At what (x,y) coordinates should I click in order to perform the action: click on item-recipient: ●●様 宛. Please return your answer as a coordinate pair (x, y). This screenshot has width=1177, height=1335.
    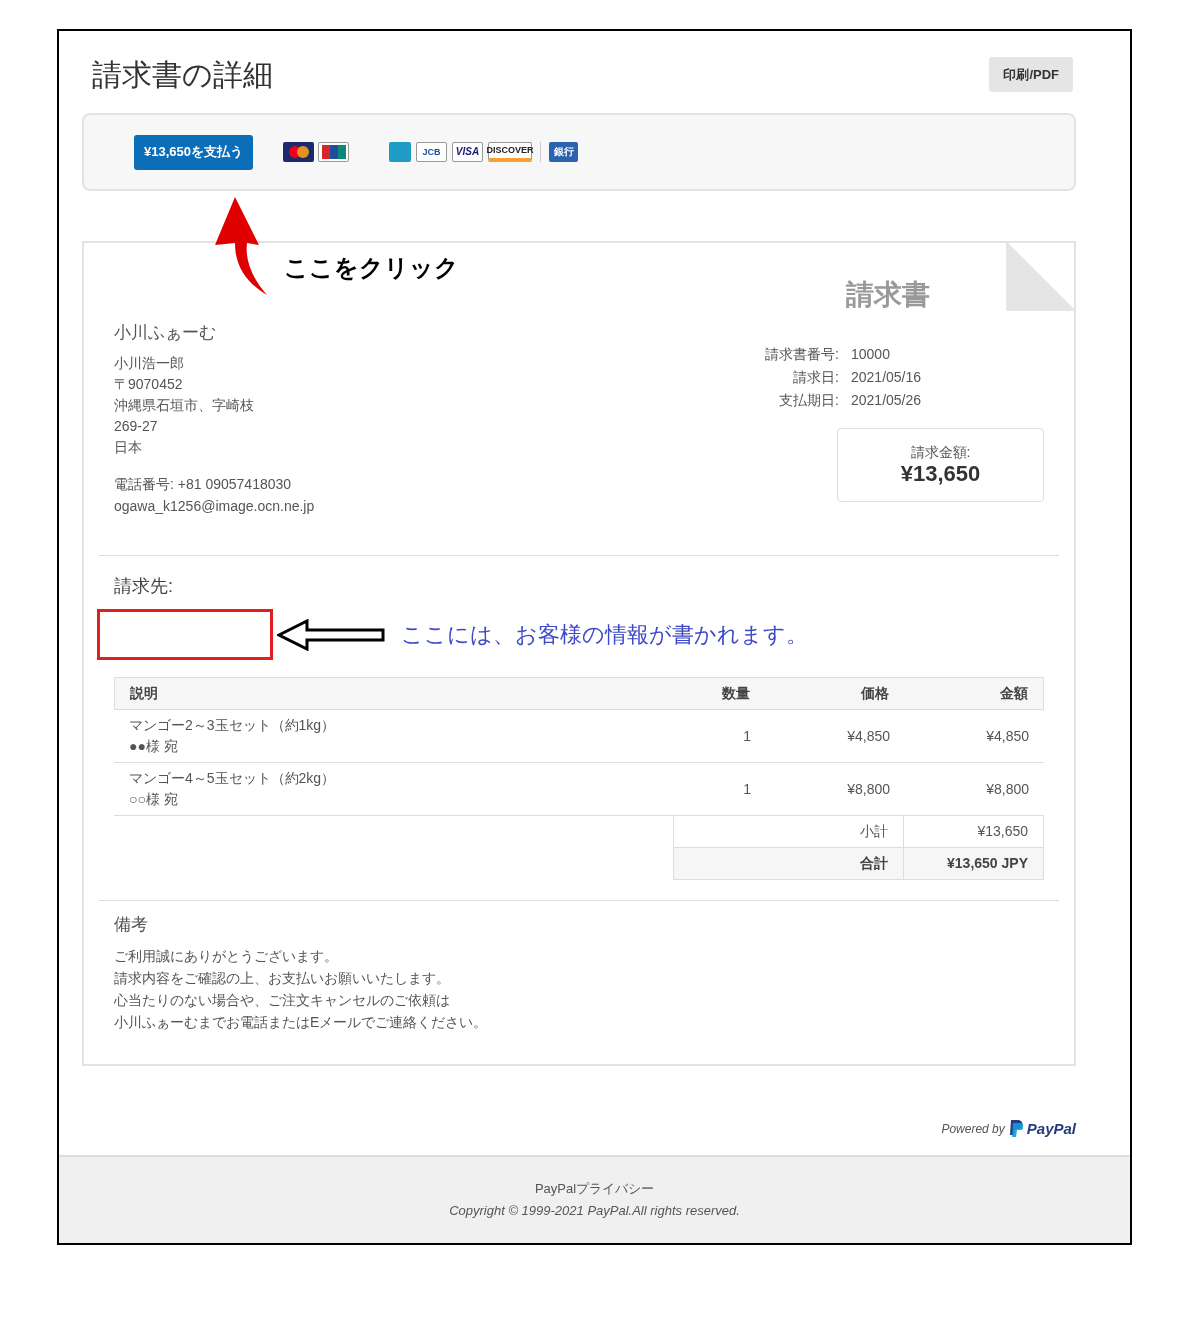
    Looking at the image, I should click on (154, 746).